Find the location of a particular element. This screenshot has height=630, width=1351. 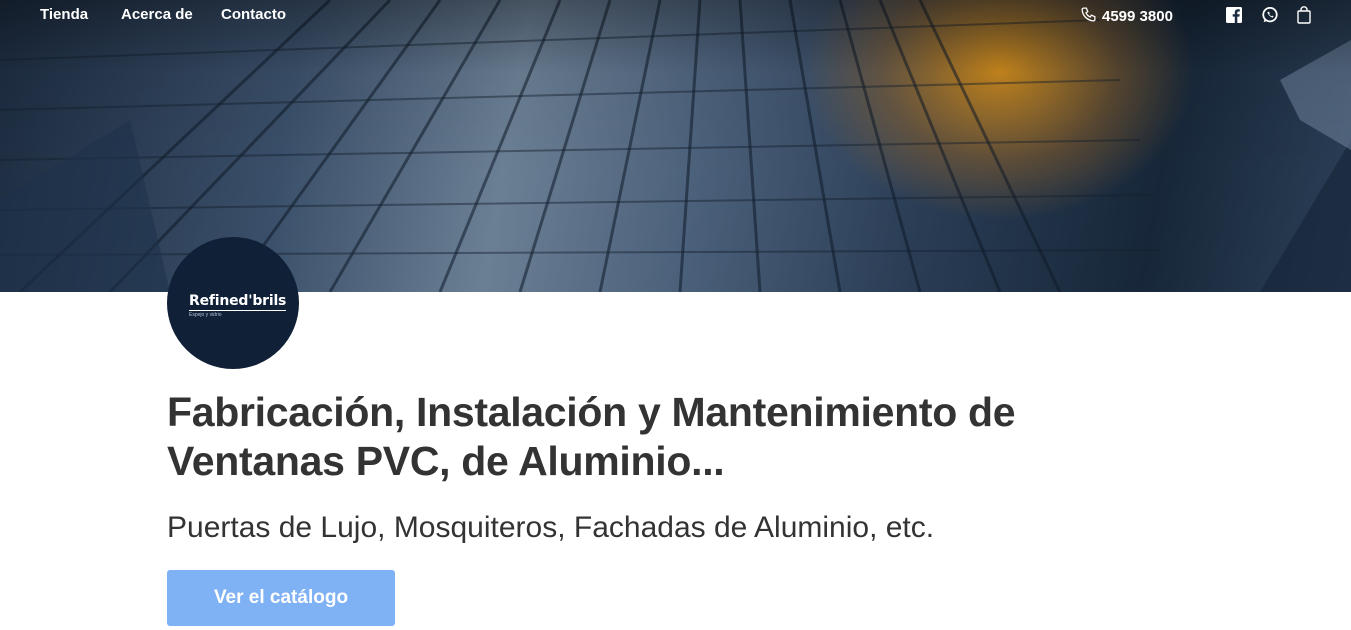

facebook-icon is located at coordinates (1234, 15).